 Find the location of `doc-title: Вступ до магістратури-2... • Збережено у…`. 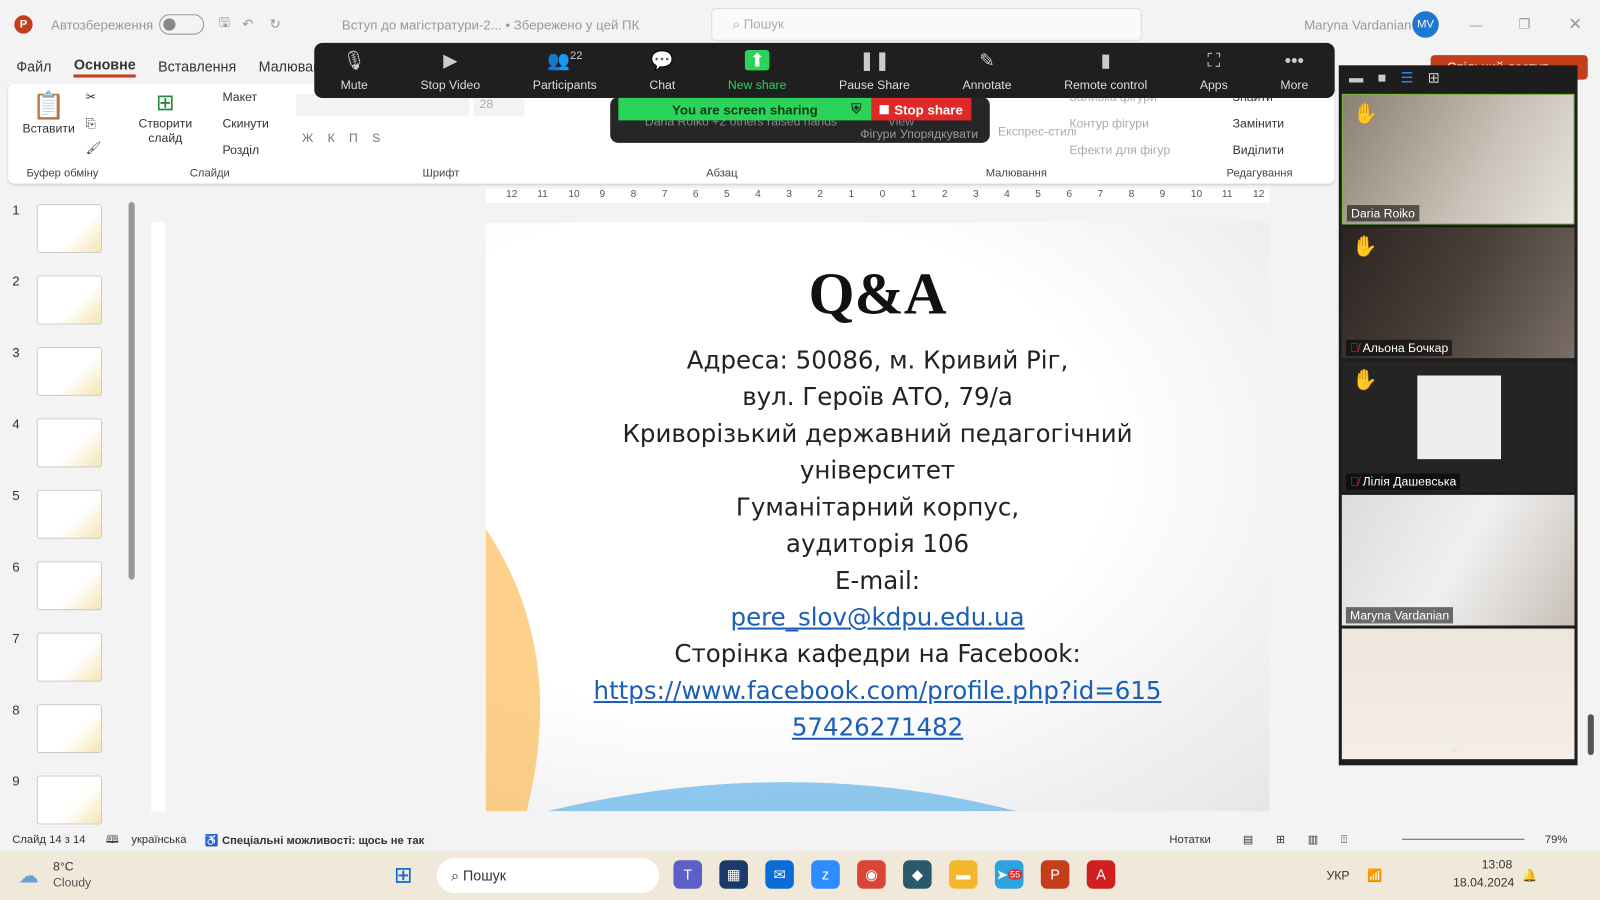

doc-title: Вступ до магістратури-2... • Збережено у… is located at coordinates (490, 24).